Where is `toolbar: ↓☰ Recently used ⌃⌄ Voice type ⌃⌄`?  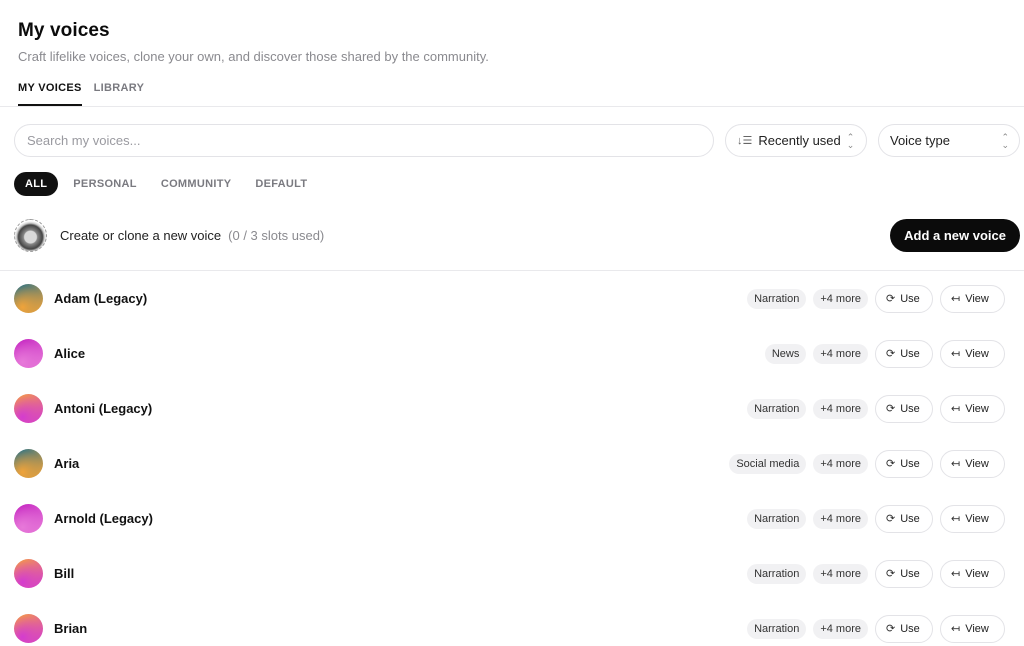 toolbar: ↓☰ Recently used ⌃⌄ Voice type ⌃⌄ is located at coordinates (512, 132).